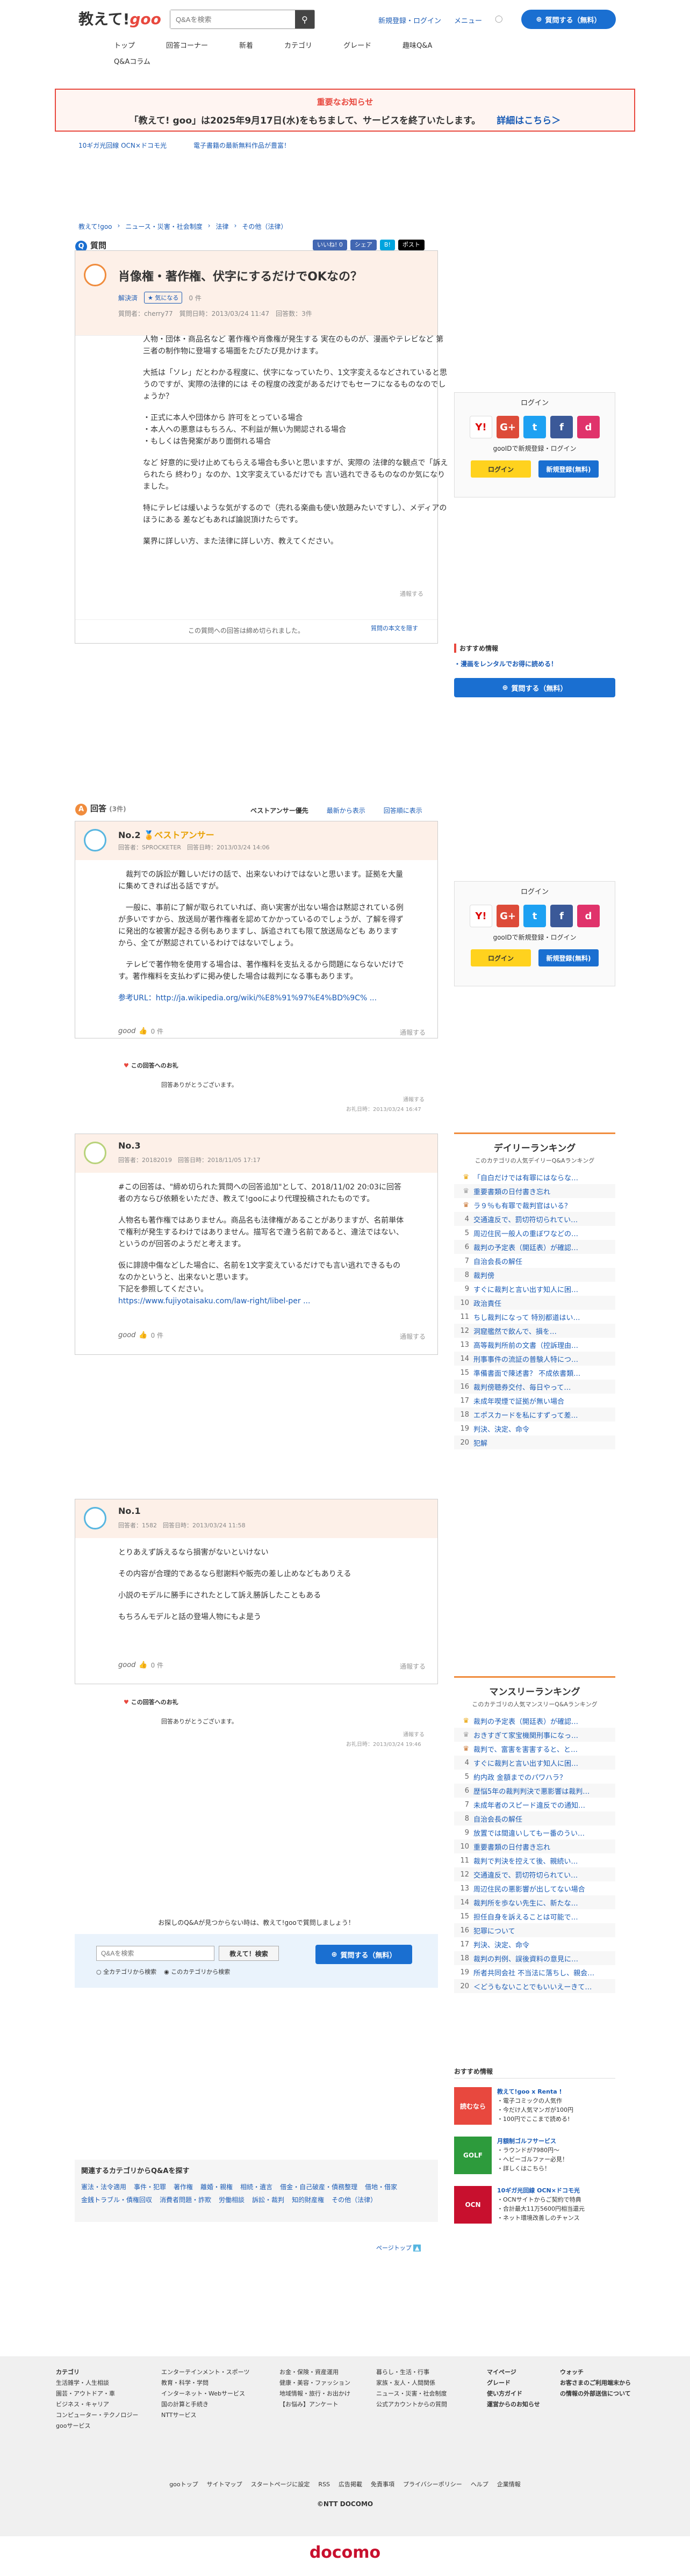 This screenshot has width=690, height=2576. I want to click on twitter-icon: t, so click(534, 916).